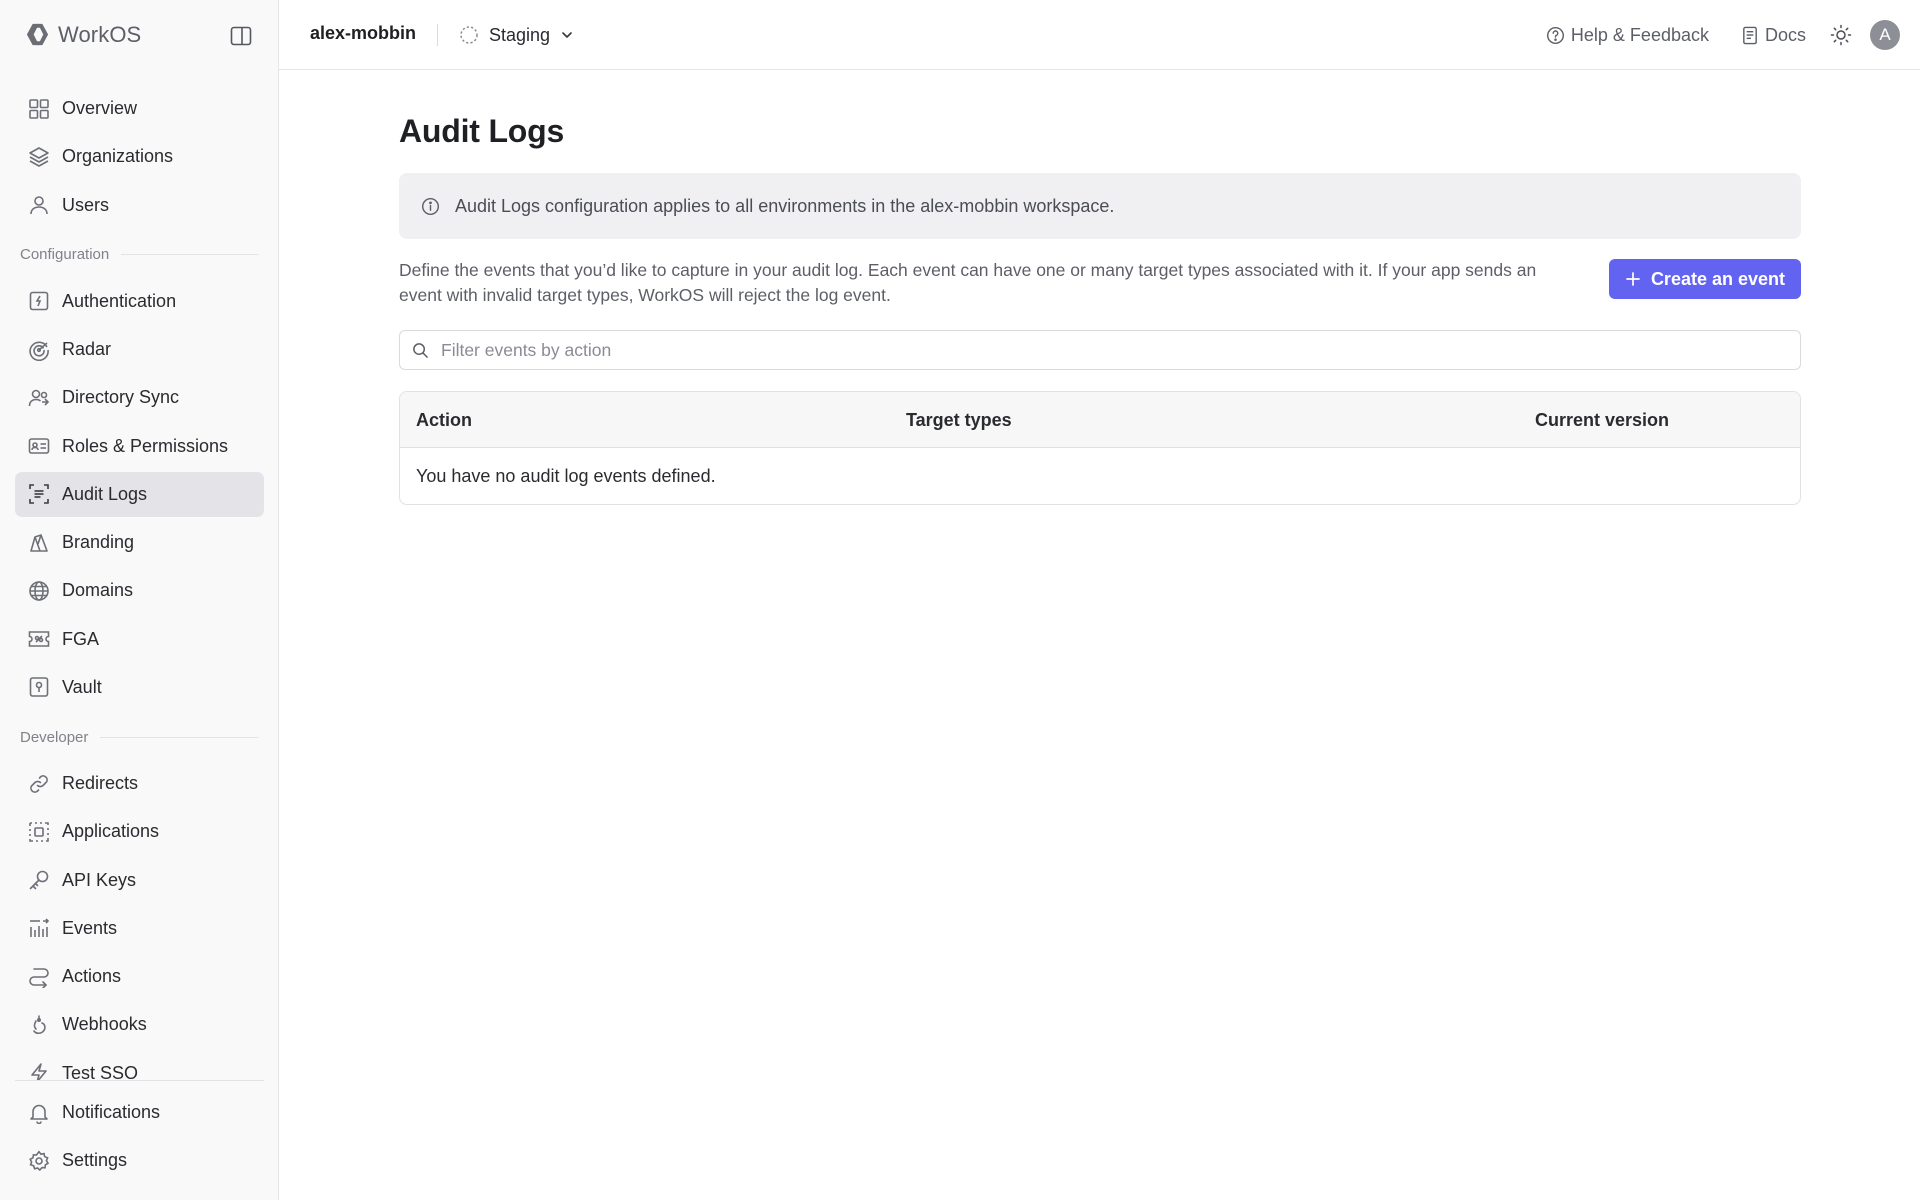 This screenshot has width=1920, height=1200. What do you see at coordinates (39, 398) in the screenshot?
I see `users-sync-icon` at bounding box center [39, 398].